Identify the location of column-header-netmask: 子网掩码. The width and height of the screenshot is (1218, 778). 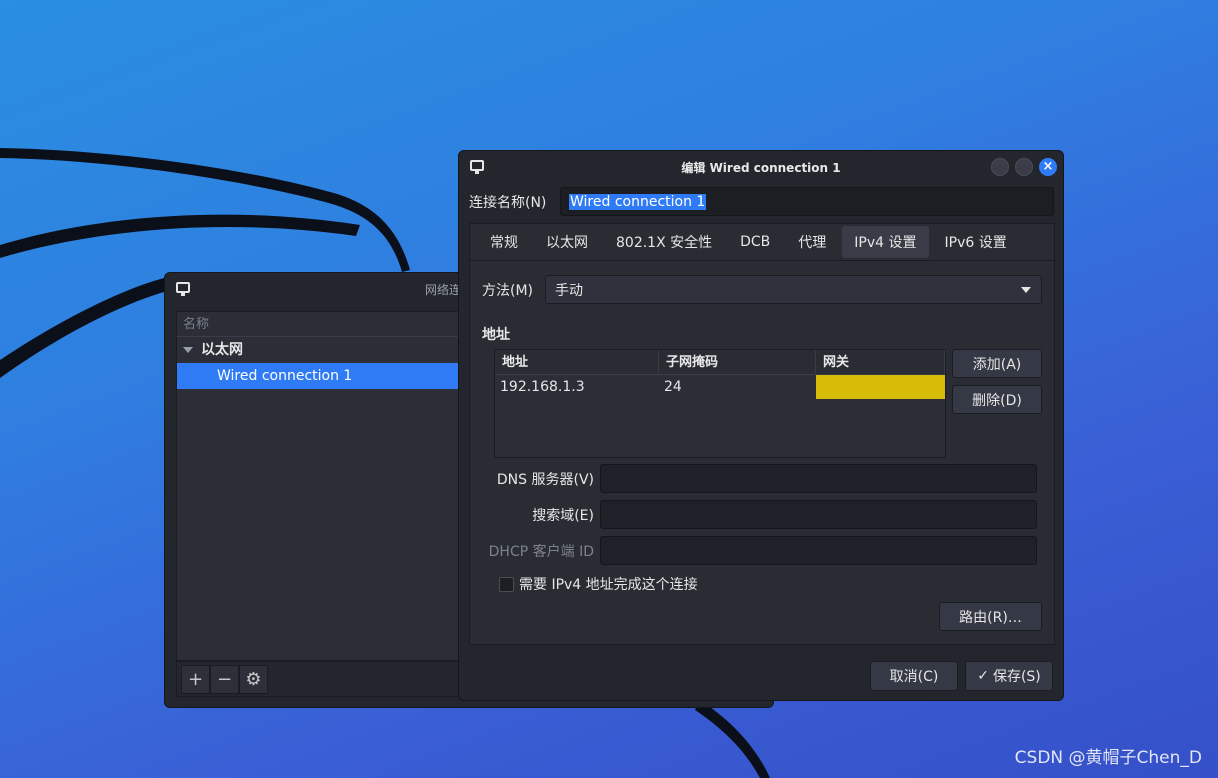
(737, 362).